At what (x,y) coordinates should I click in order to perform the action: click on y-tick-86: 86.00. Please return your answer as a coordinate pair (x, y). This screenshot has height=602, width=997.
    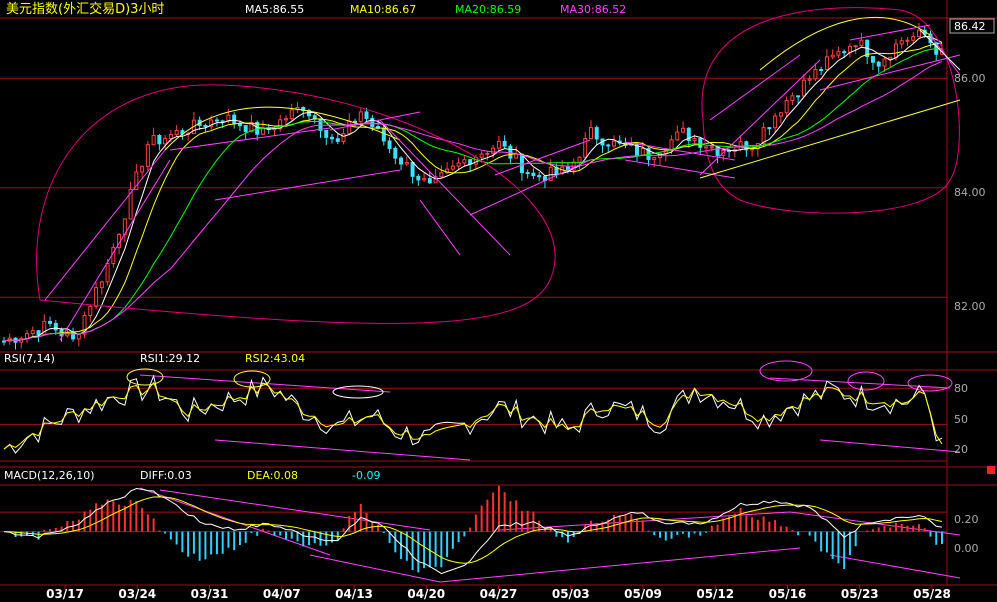
    Looking at the image, I should click on (970, 78).